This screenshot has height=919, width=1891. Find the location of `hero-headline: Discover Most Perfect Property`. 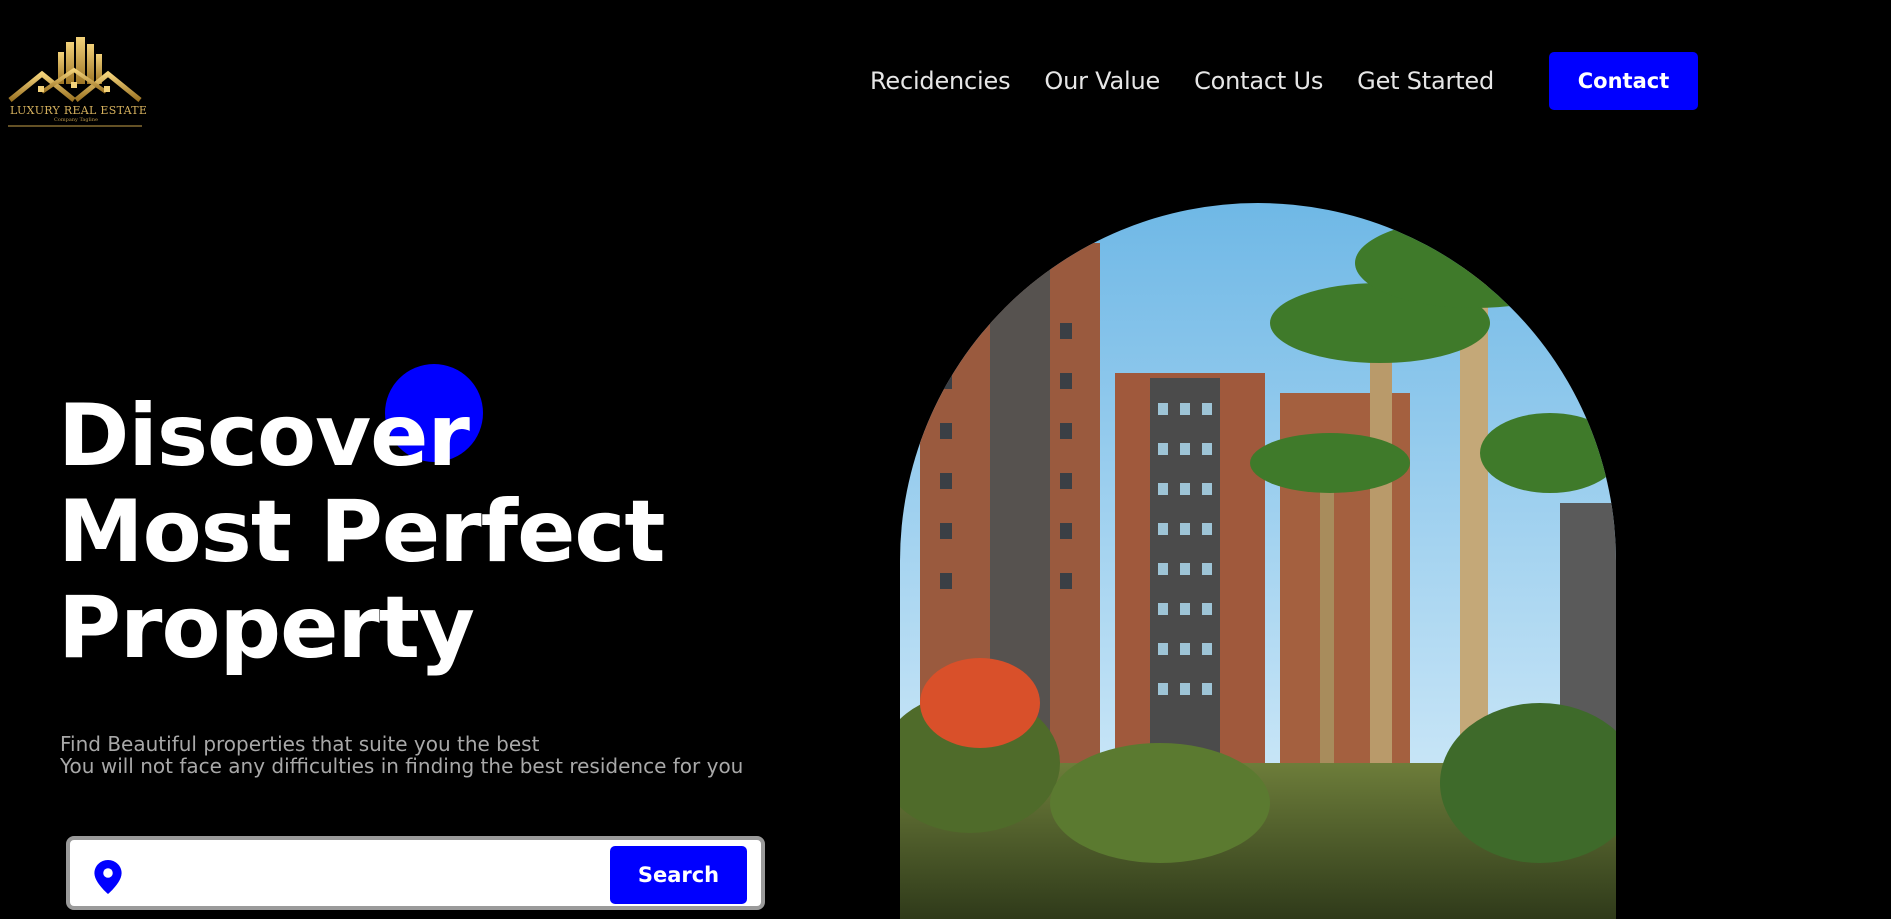

hero-headline: Discover Most Perfect Property is located at coordinates (362, 532).